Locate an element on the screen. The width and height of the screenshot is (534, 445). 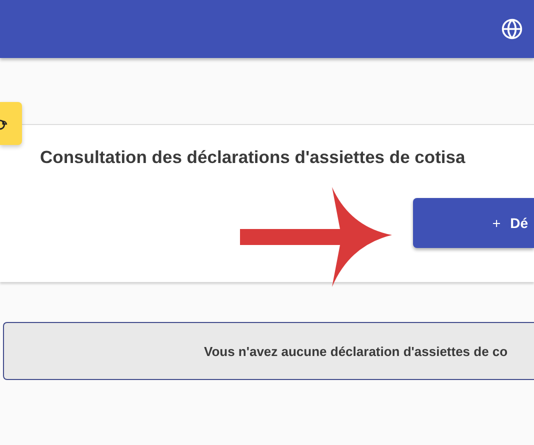
feedback-tab is located at coordinates (11, 123).